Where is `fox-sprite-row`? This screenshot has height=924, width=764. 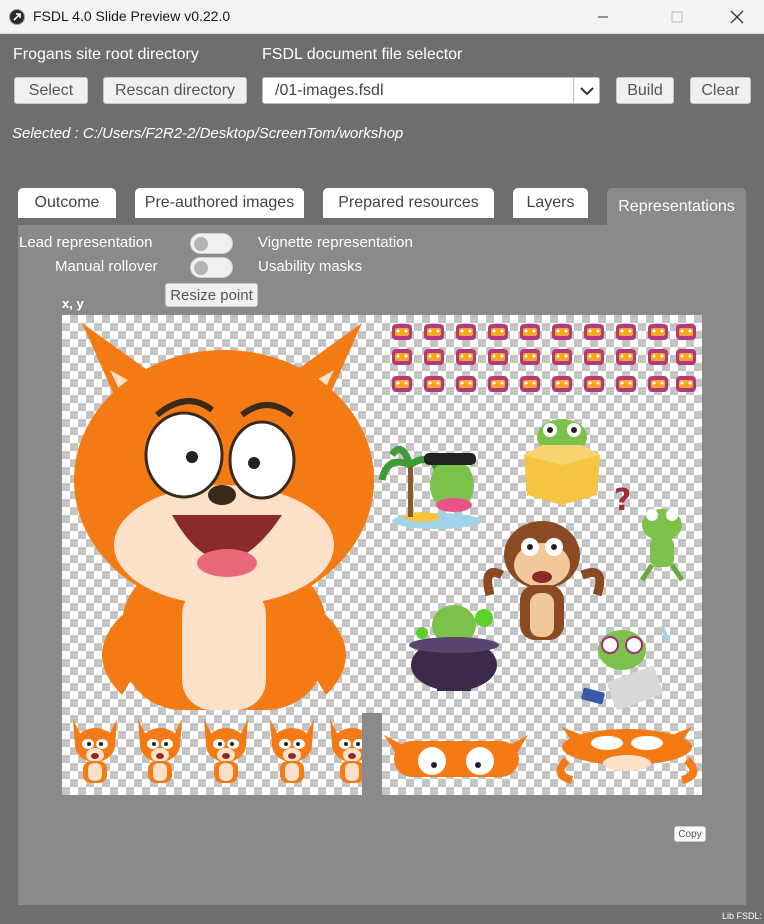
fox-sprite-row is located at coordinates (223, 751).